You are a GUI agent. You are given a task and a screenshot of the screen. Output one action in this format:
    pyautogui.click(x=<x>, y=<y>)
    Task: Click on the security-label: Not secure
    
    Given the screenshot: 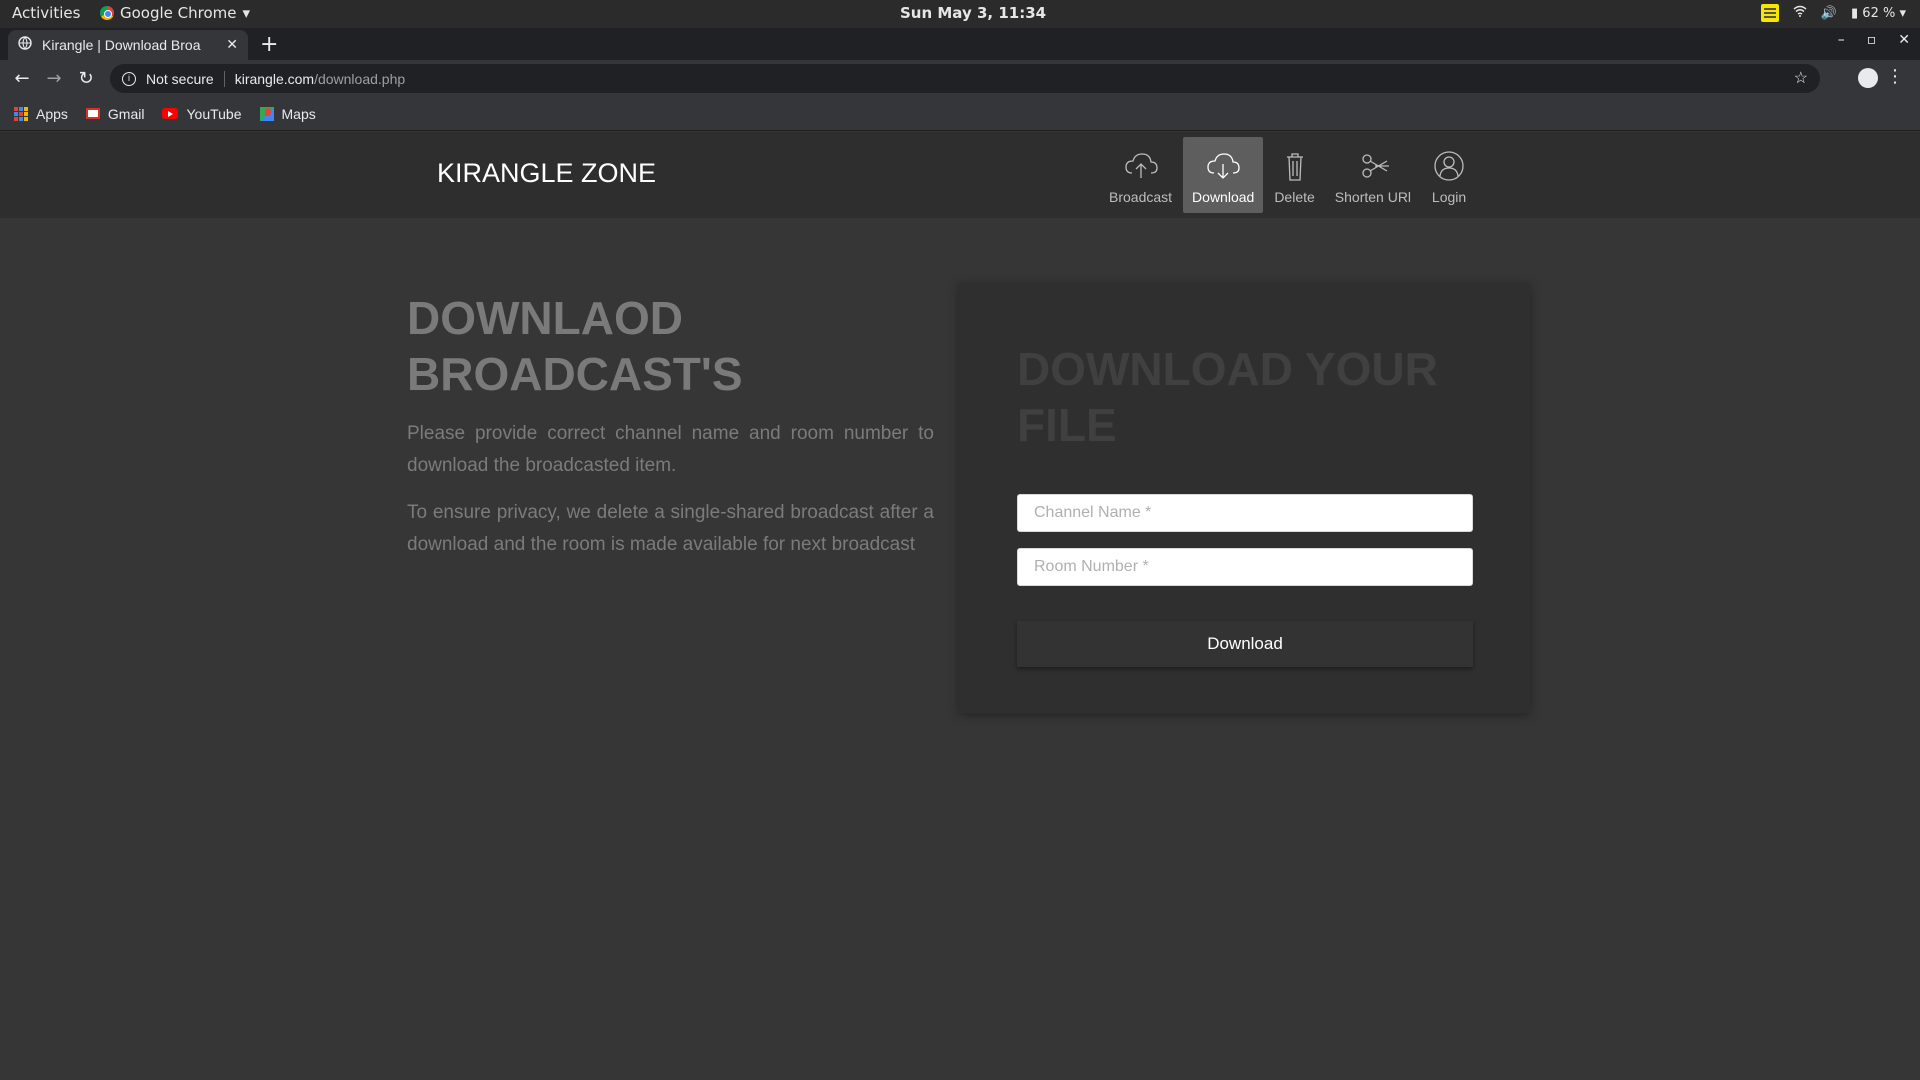 What is the action you would take?
    pyautogui.click(x=180, y=79)
    